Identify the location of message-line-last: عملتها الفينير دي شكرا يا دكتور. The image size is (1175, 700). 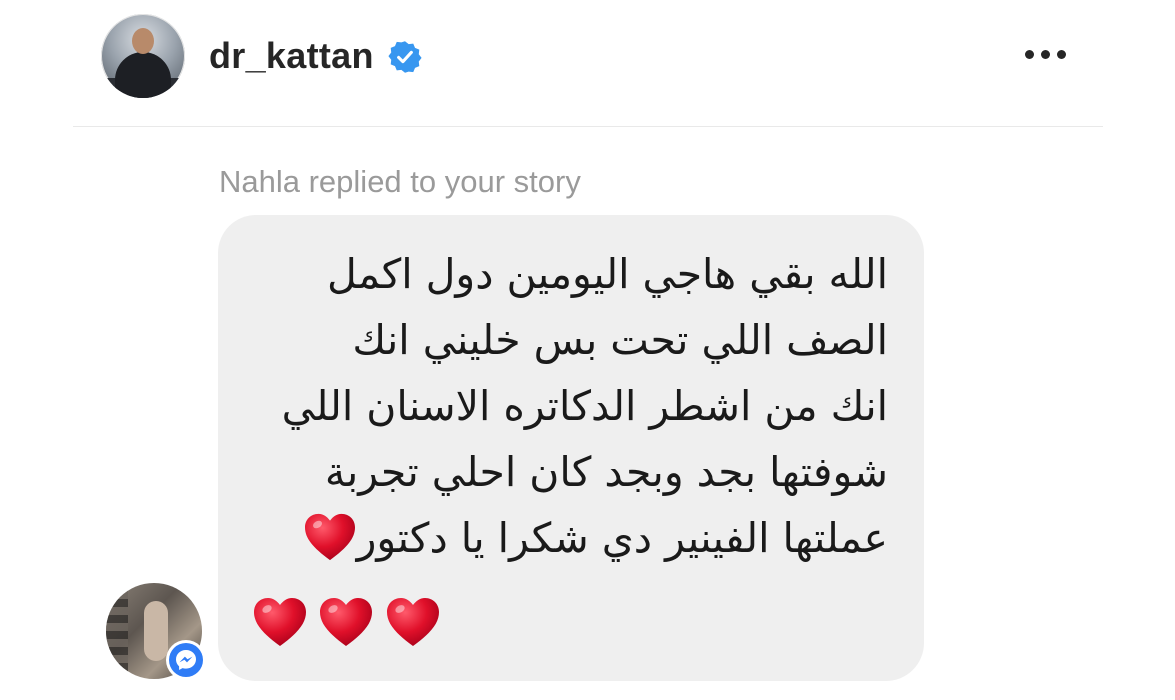
(568, 538).